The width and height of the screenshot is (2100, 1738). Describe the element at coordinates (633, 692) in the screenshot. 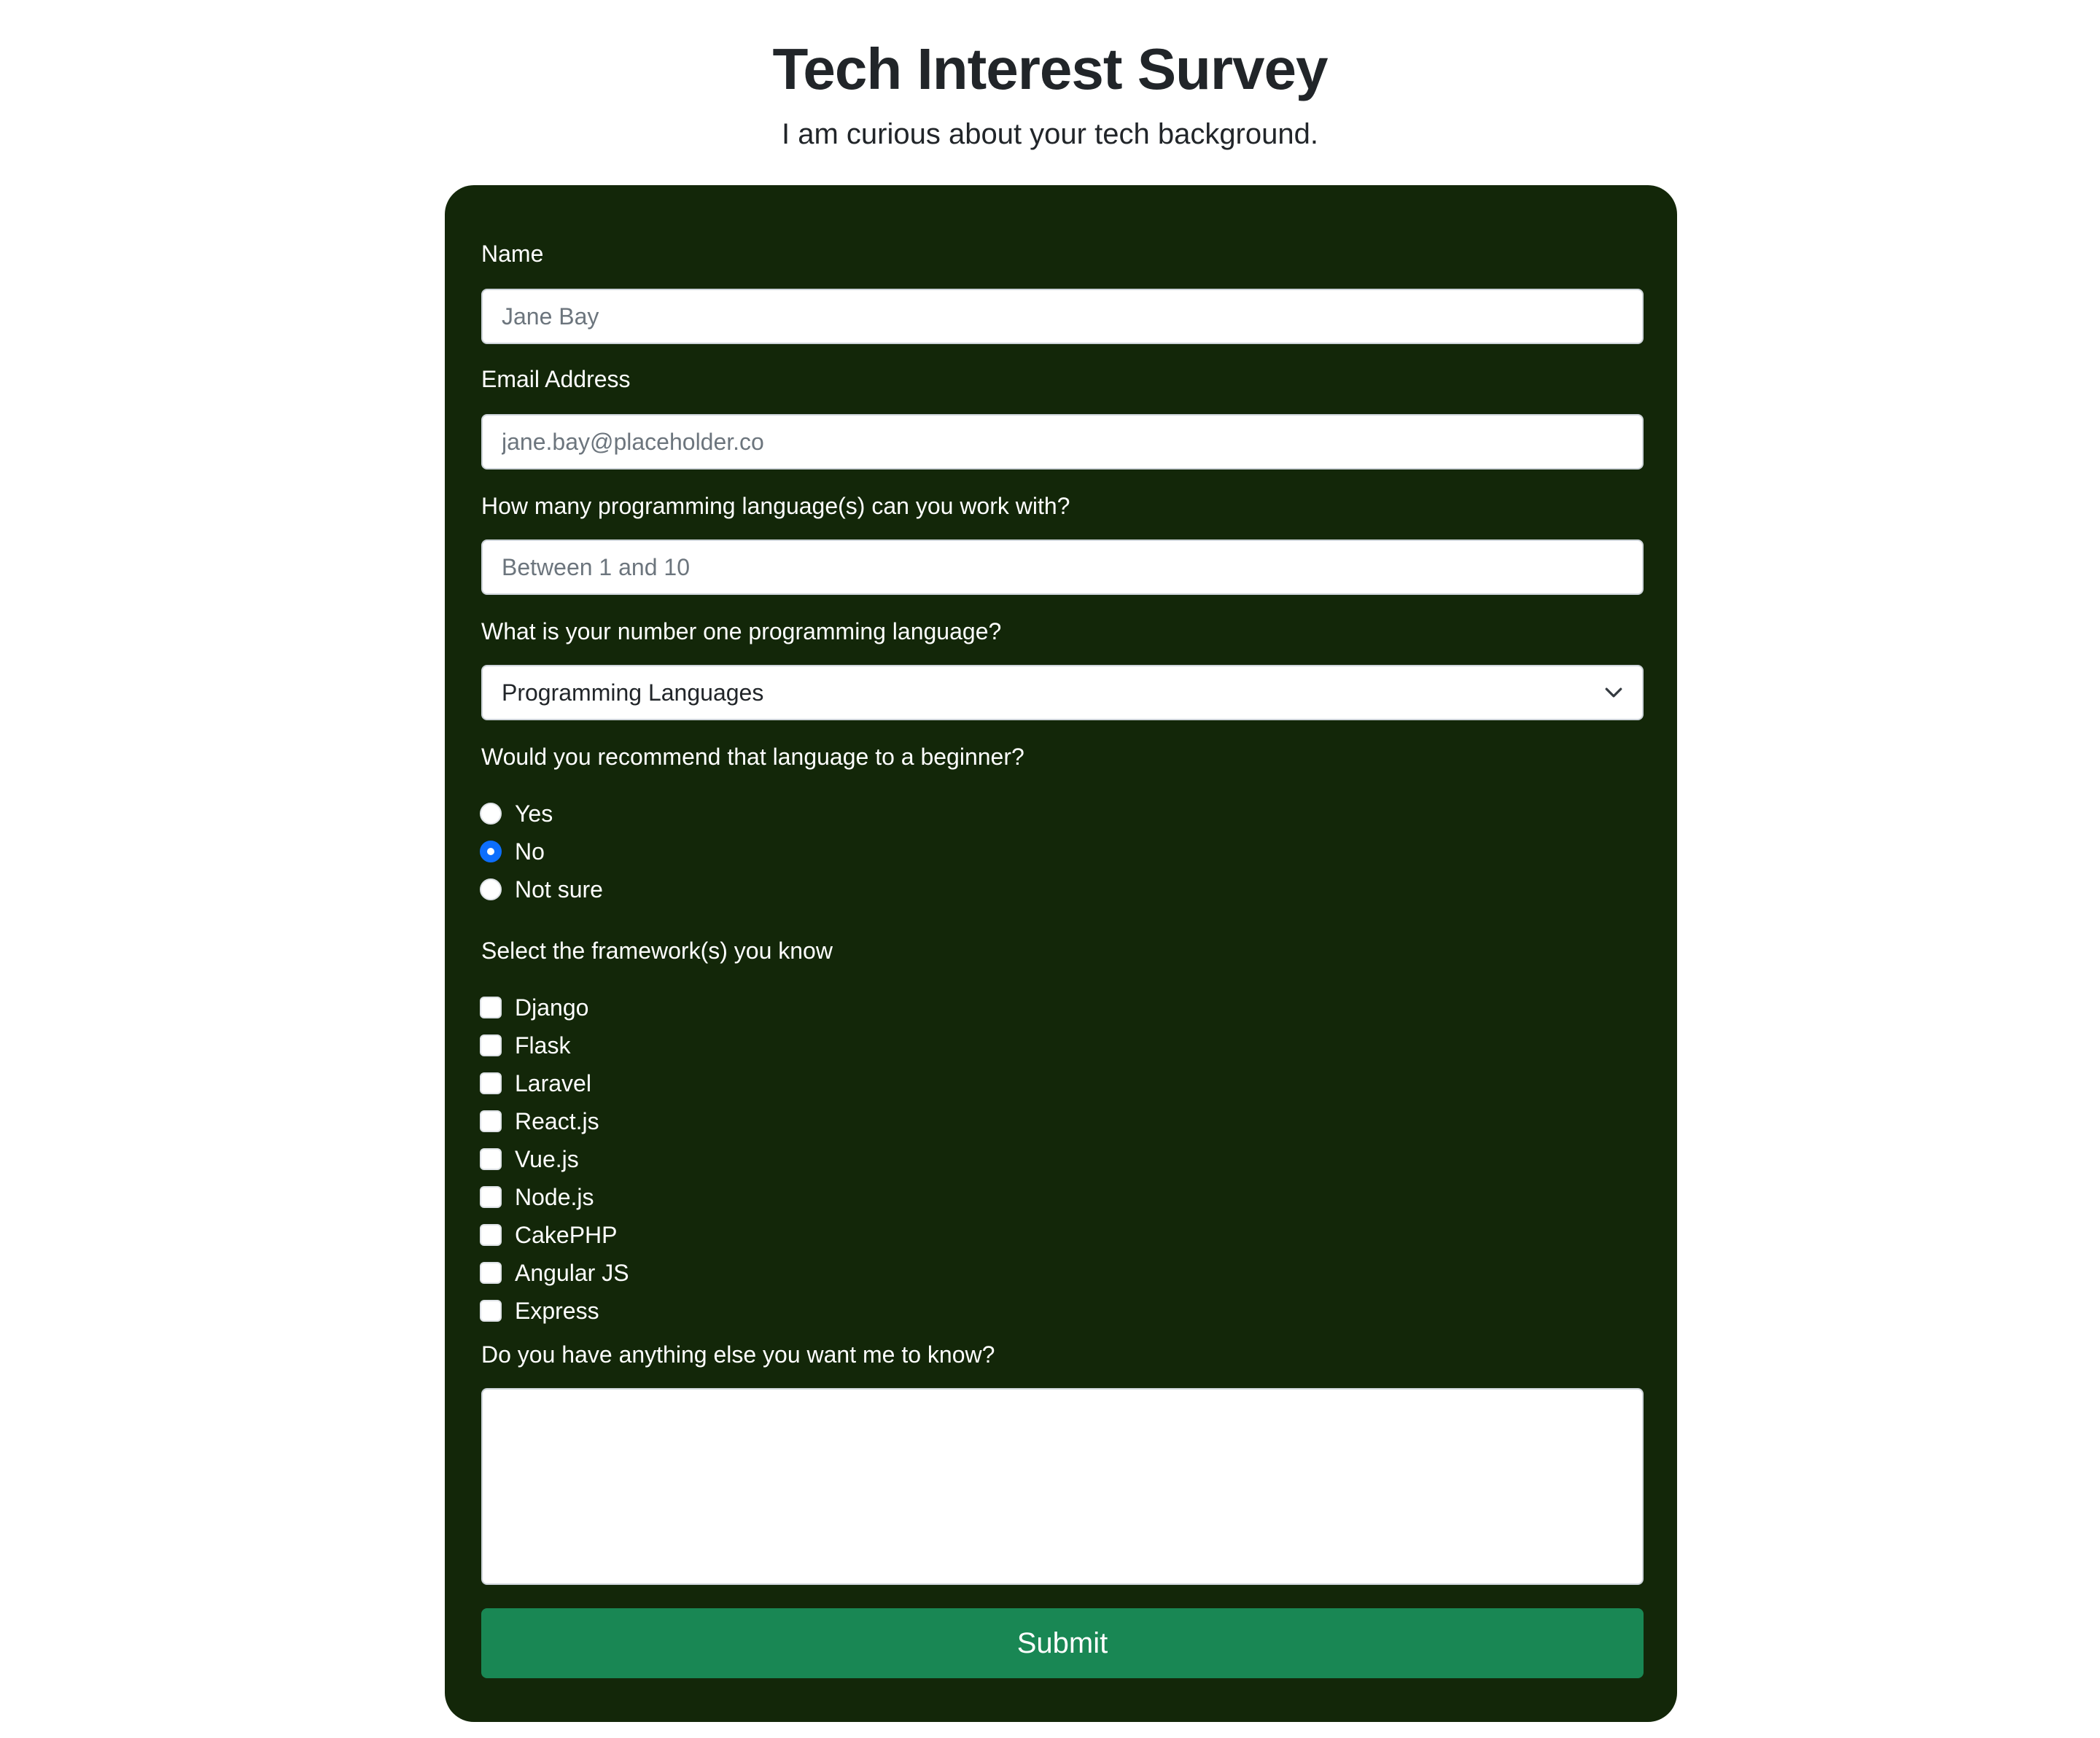

I see `favorite-language-selected: Programming Languages` at that location.